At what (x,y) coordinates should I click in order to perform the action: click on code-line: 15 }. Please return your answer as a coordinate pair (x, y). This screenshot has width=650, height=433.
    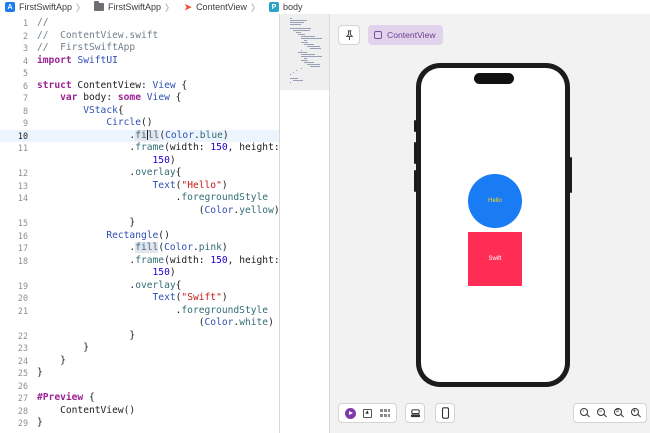
    Looking at the image, I should click on (139, 223).